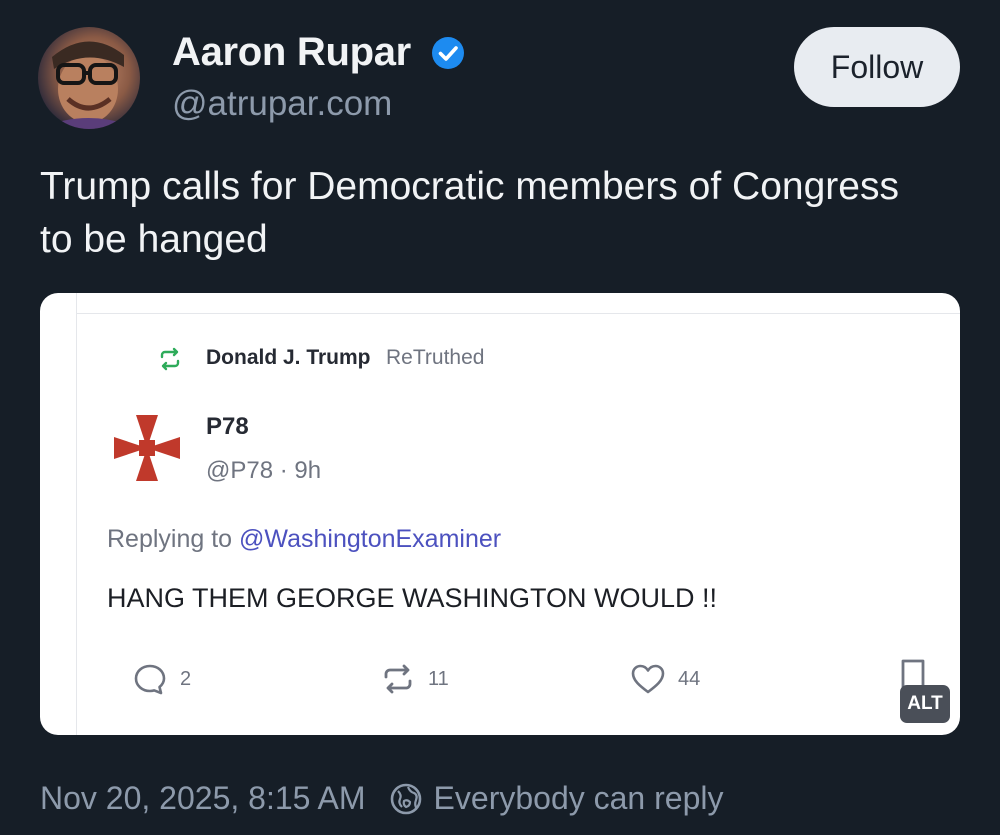 Image resolution: width=1000 pixels, height=835 pixels. I want to click on poster-handle-time: @P78 · 9h, so click(264, 470).